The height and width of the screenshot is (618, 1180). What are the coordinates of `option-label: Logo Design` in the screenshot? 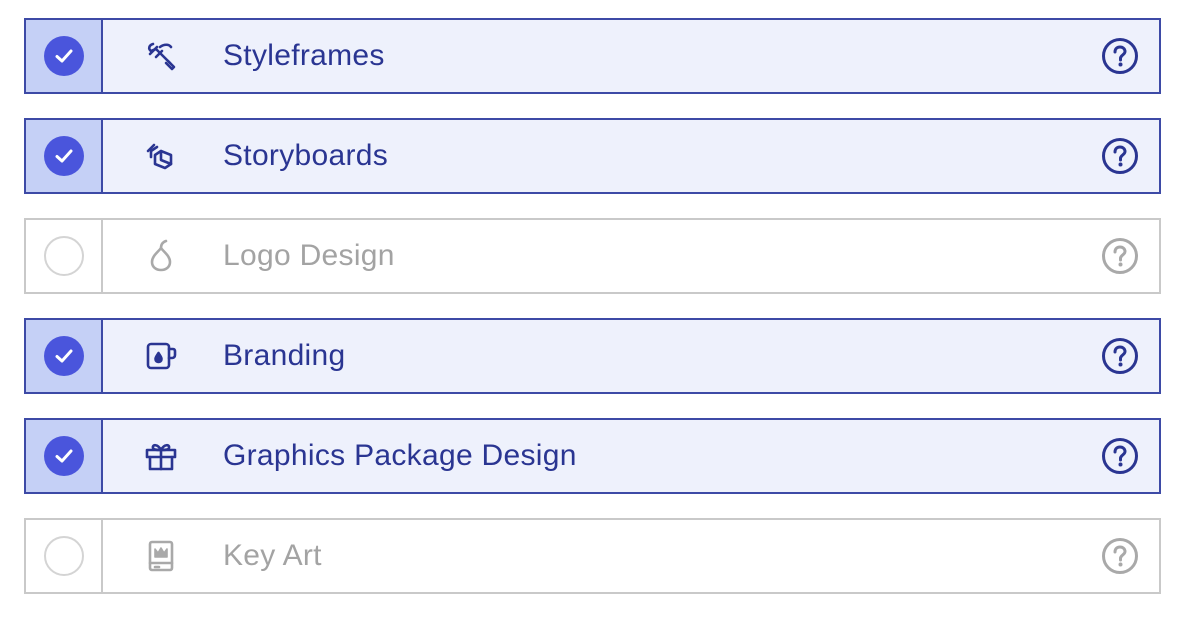 It's located at (309, 255).